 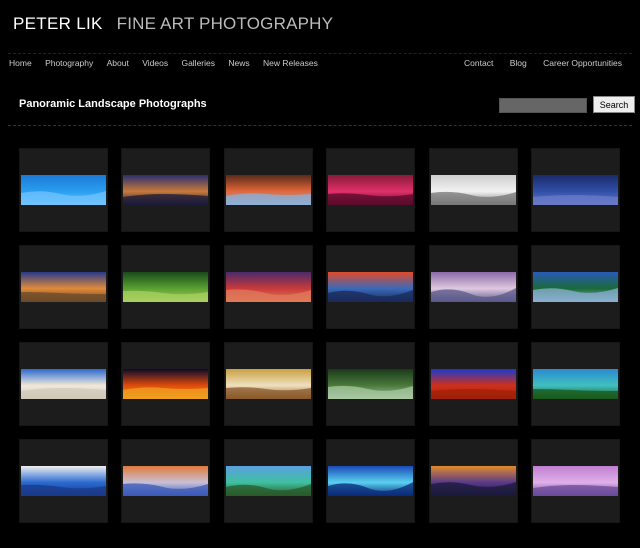 I want to click on rock-pool-sunset-image, so click(x=473, y=481).